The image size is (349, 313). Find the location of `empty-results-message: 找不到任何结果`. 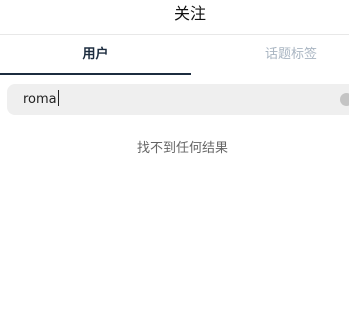

empty-results-message: 找不到任何结果 is located at coordinates (182, 148).